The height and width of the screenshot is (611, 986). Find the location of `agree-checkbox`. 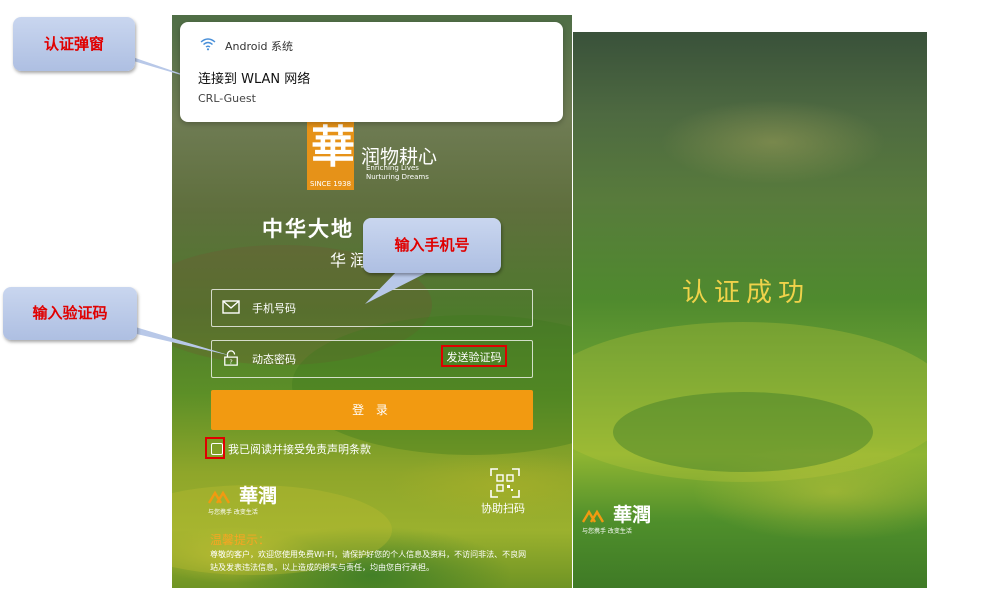

agree-checkbox is located at coordinates (215, 448).